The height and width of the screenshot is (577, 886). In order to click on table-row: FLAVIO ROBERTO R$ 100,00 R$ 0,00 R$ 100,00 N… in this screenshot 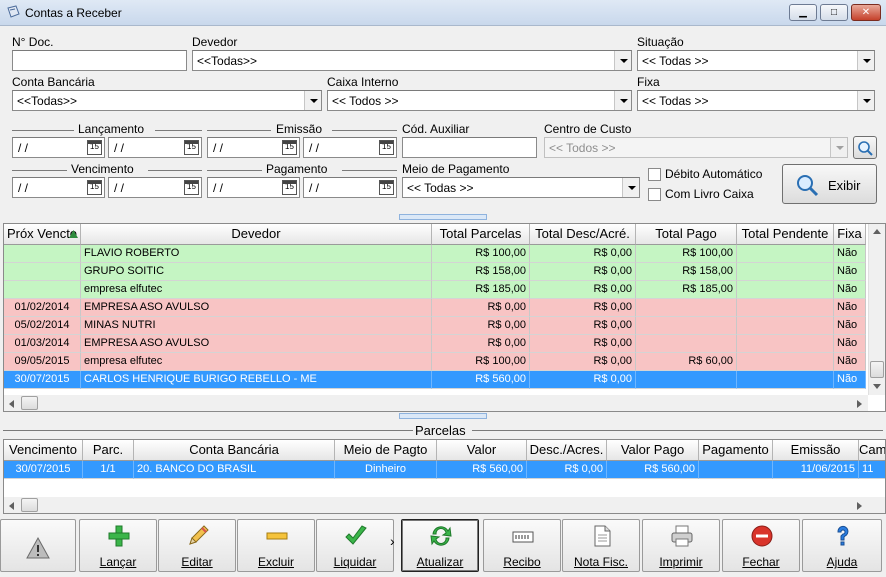, I will do `click(435, 254)`.